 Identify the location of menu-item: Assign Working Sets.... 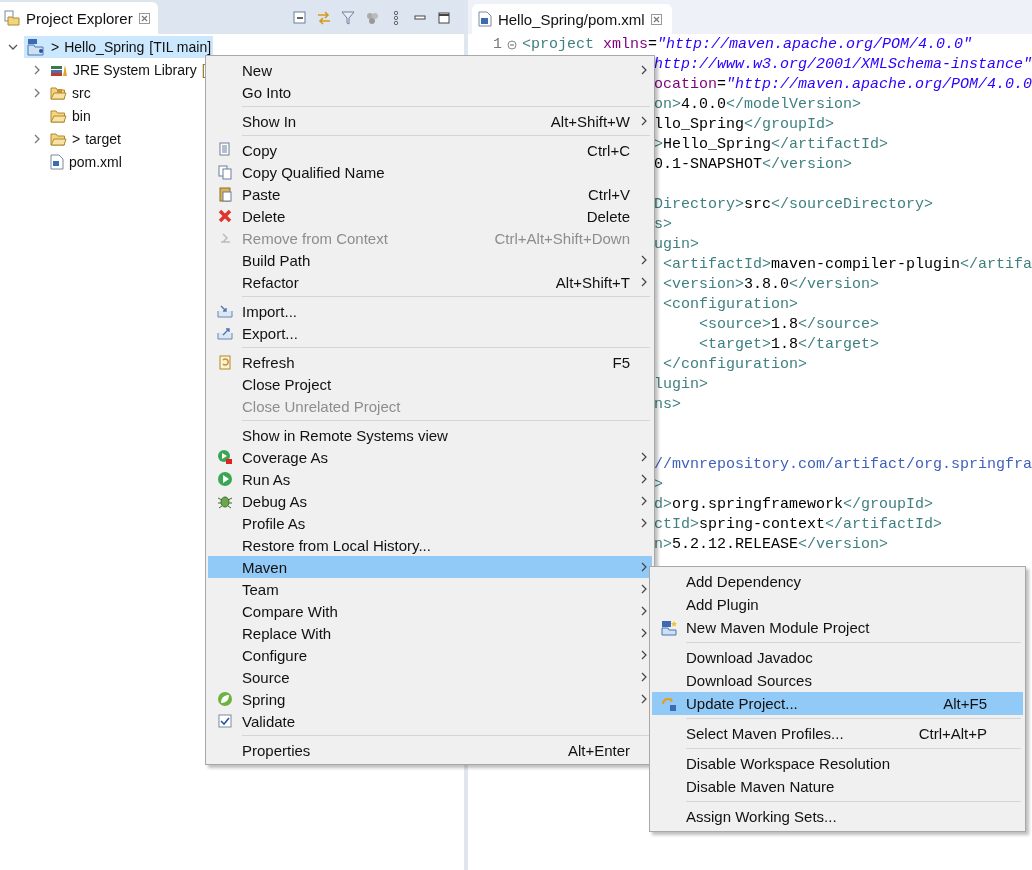
(837, 816).